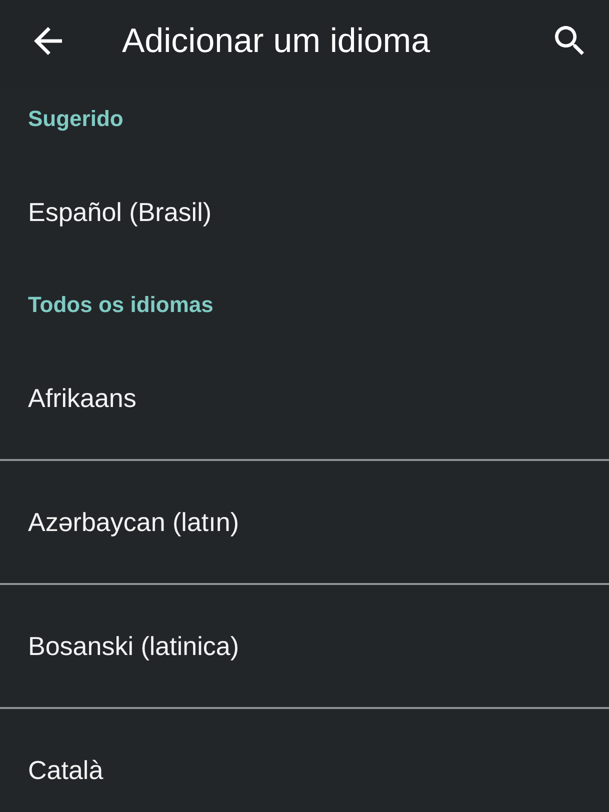 This screenshot has height=812, width=609. What do you see at coordinates (304, 760) in the screenshot?
I see `language-item: Català` at bounding box center [304, 760].